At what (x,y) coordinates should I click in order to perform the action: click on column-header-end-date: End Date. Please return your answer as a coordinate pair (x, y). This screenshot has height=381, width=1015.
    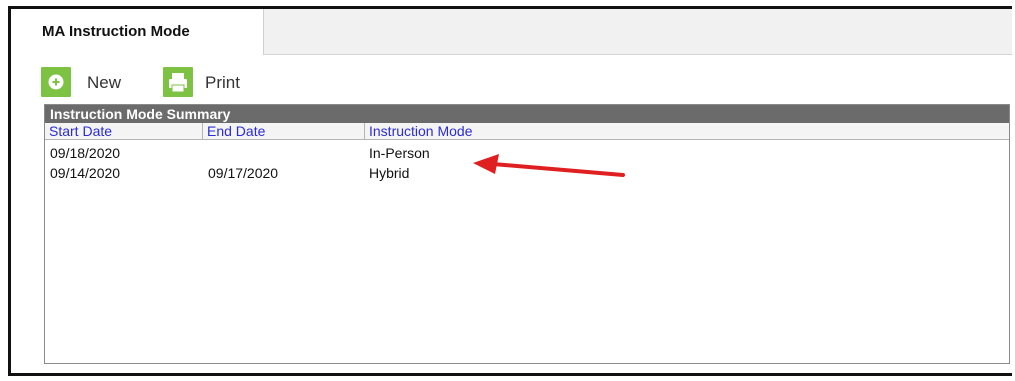
    Looking at the image, I should click on (284, 131).